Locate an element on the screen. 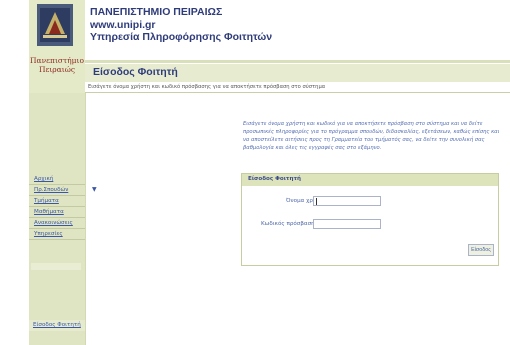 The image size is (510, 345). nav-item-departments: Τμήματα is located at coordinates (46, 201).